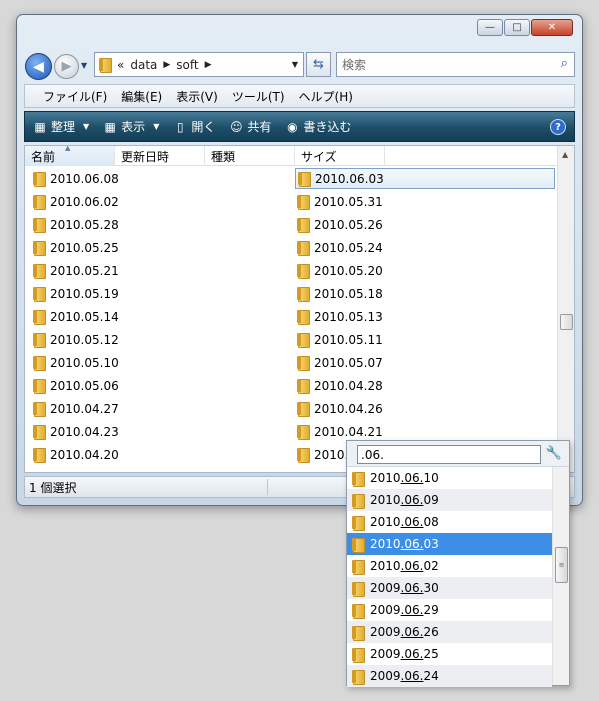 The height and width of the screenshot is (701, 599). I want to click on list-item: 2010.05.07, so click(425, 362).